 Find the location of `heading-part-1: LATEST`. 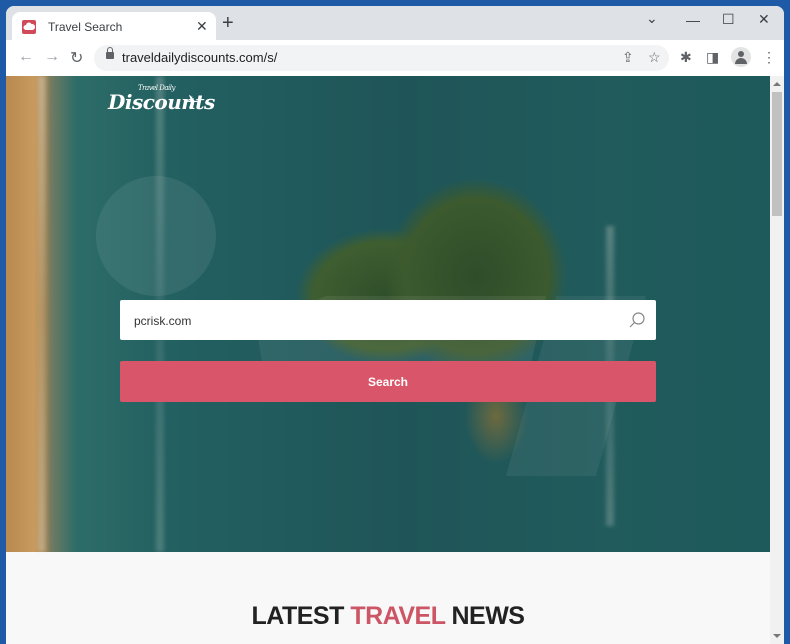

heading-part-1: LATEST is located at coordinates (301, 616).